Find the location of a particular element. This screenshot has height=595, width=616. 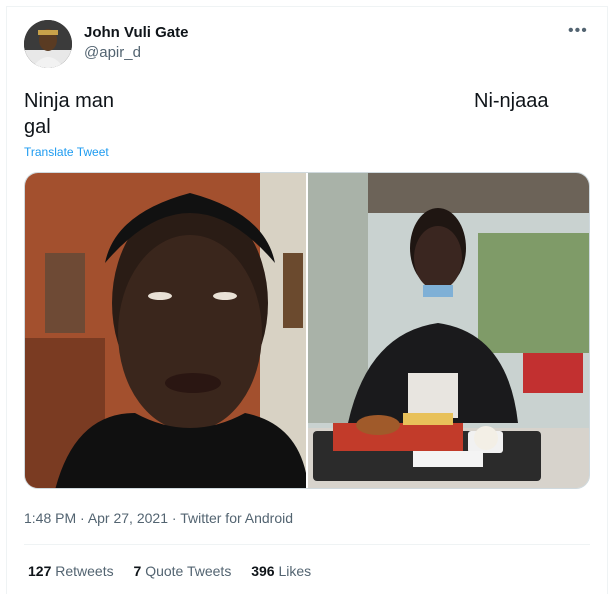

quote-tweets-stat: 7 Quote Tweets is located at coordinates (183, 571).